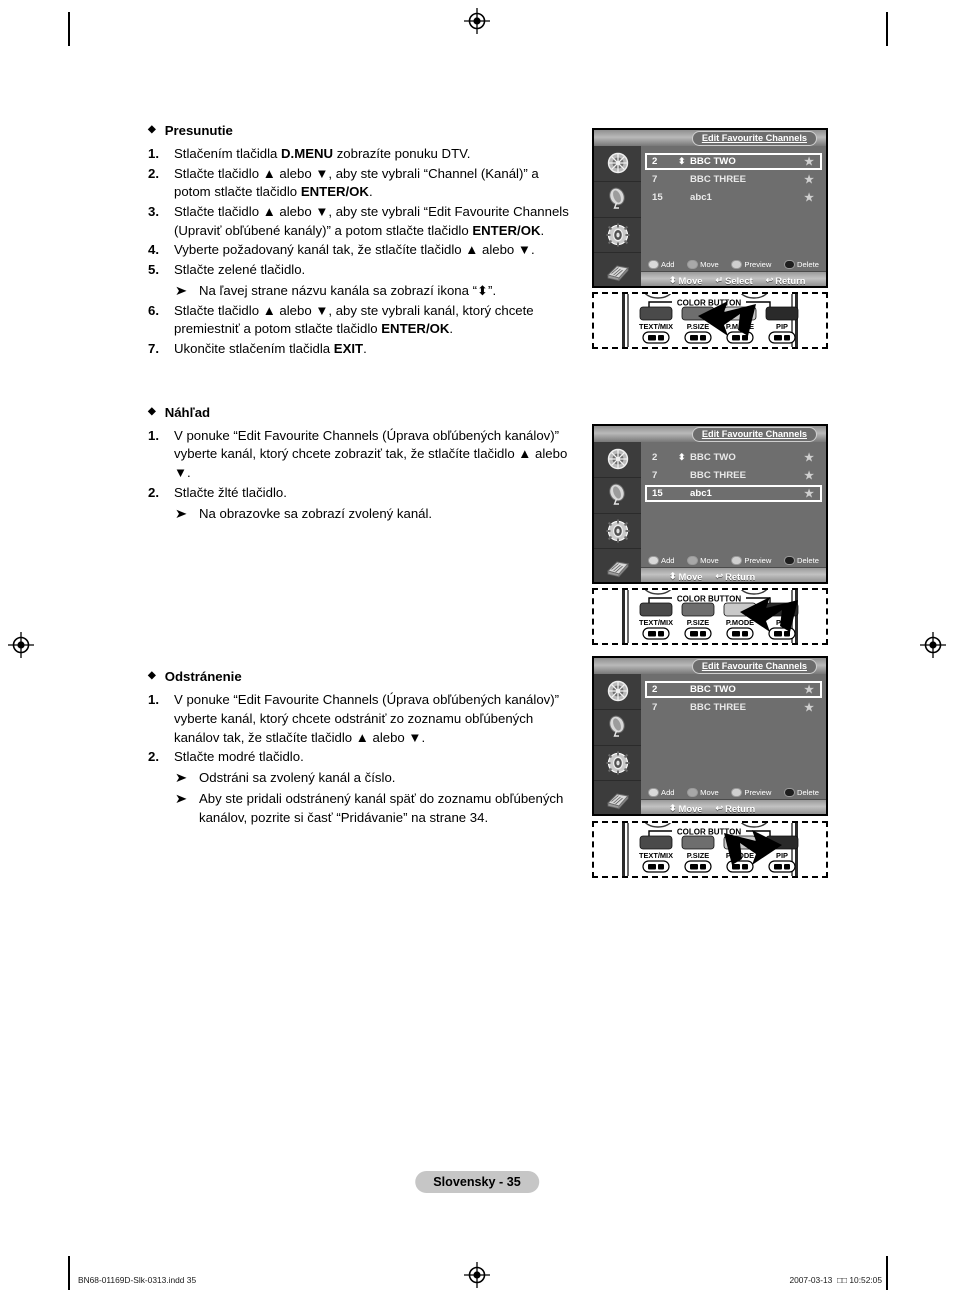  I want to click on channel-name: BBC TWO, so click(713, 689).